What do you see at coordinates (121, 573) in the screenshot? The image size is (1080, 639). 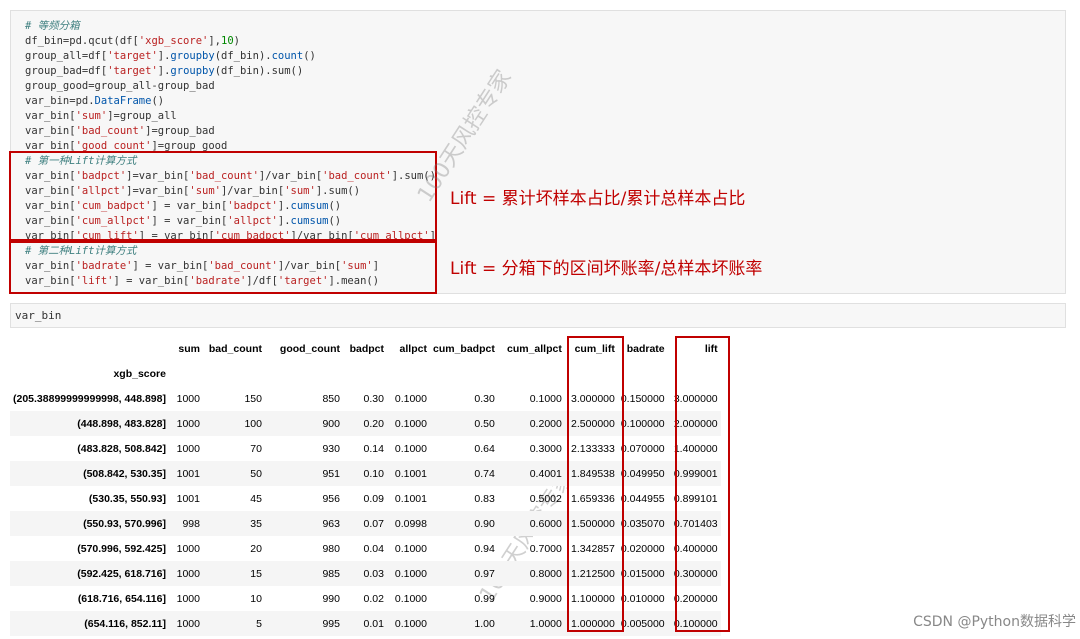 I see `row-index: (592.425, 618.716]` at bounding box center [121, 573].